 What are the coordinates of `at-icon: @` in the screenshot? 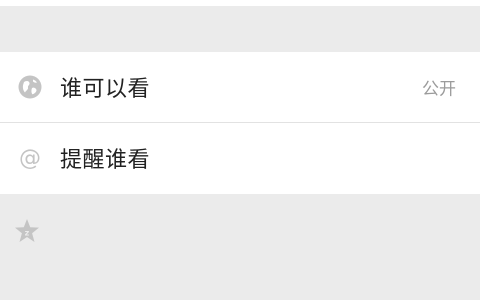 It's located at (30, 158).